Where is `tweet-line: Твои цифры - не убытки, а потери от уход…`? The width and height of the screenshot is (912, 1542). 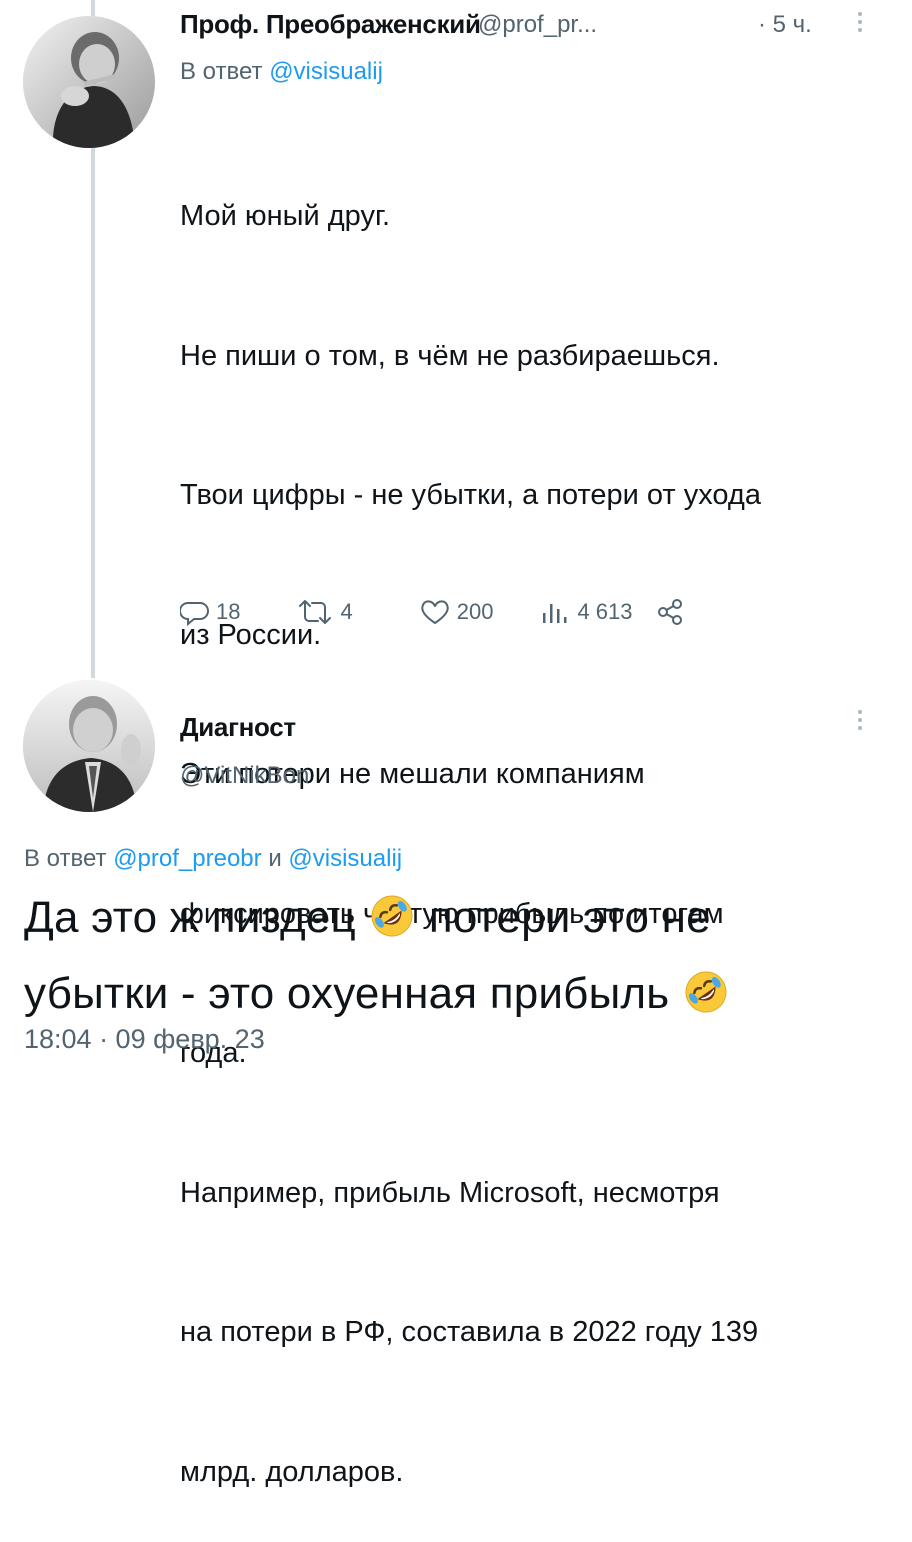
tweet-line: Твои цифры - не убытки, а потери от уход… is located at coordinates (470, 495).